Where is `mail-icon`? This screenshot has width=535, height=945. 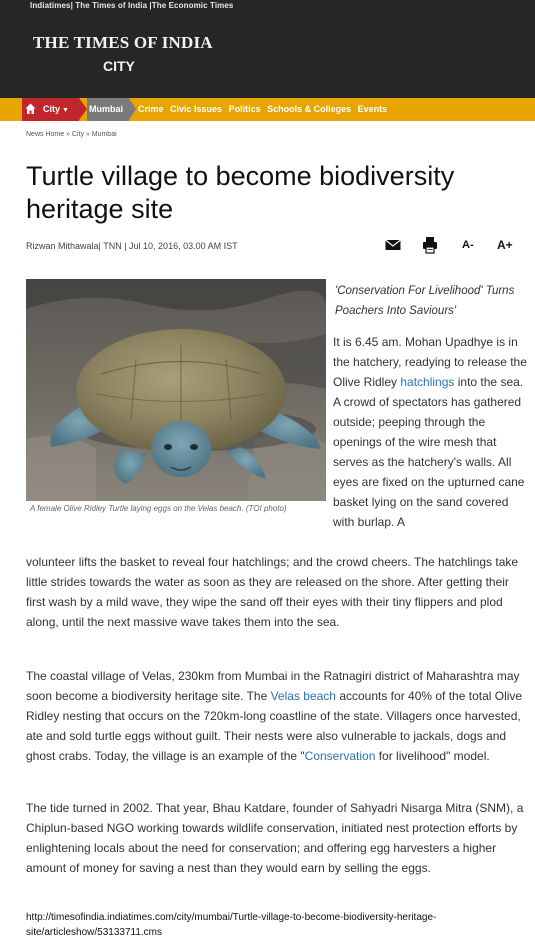
mail-icon is located at coordinates (393, 245).